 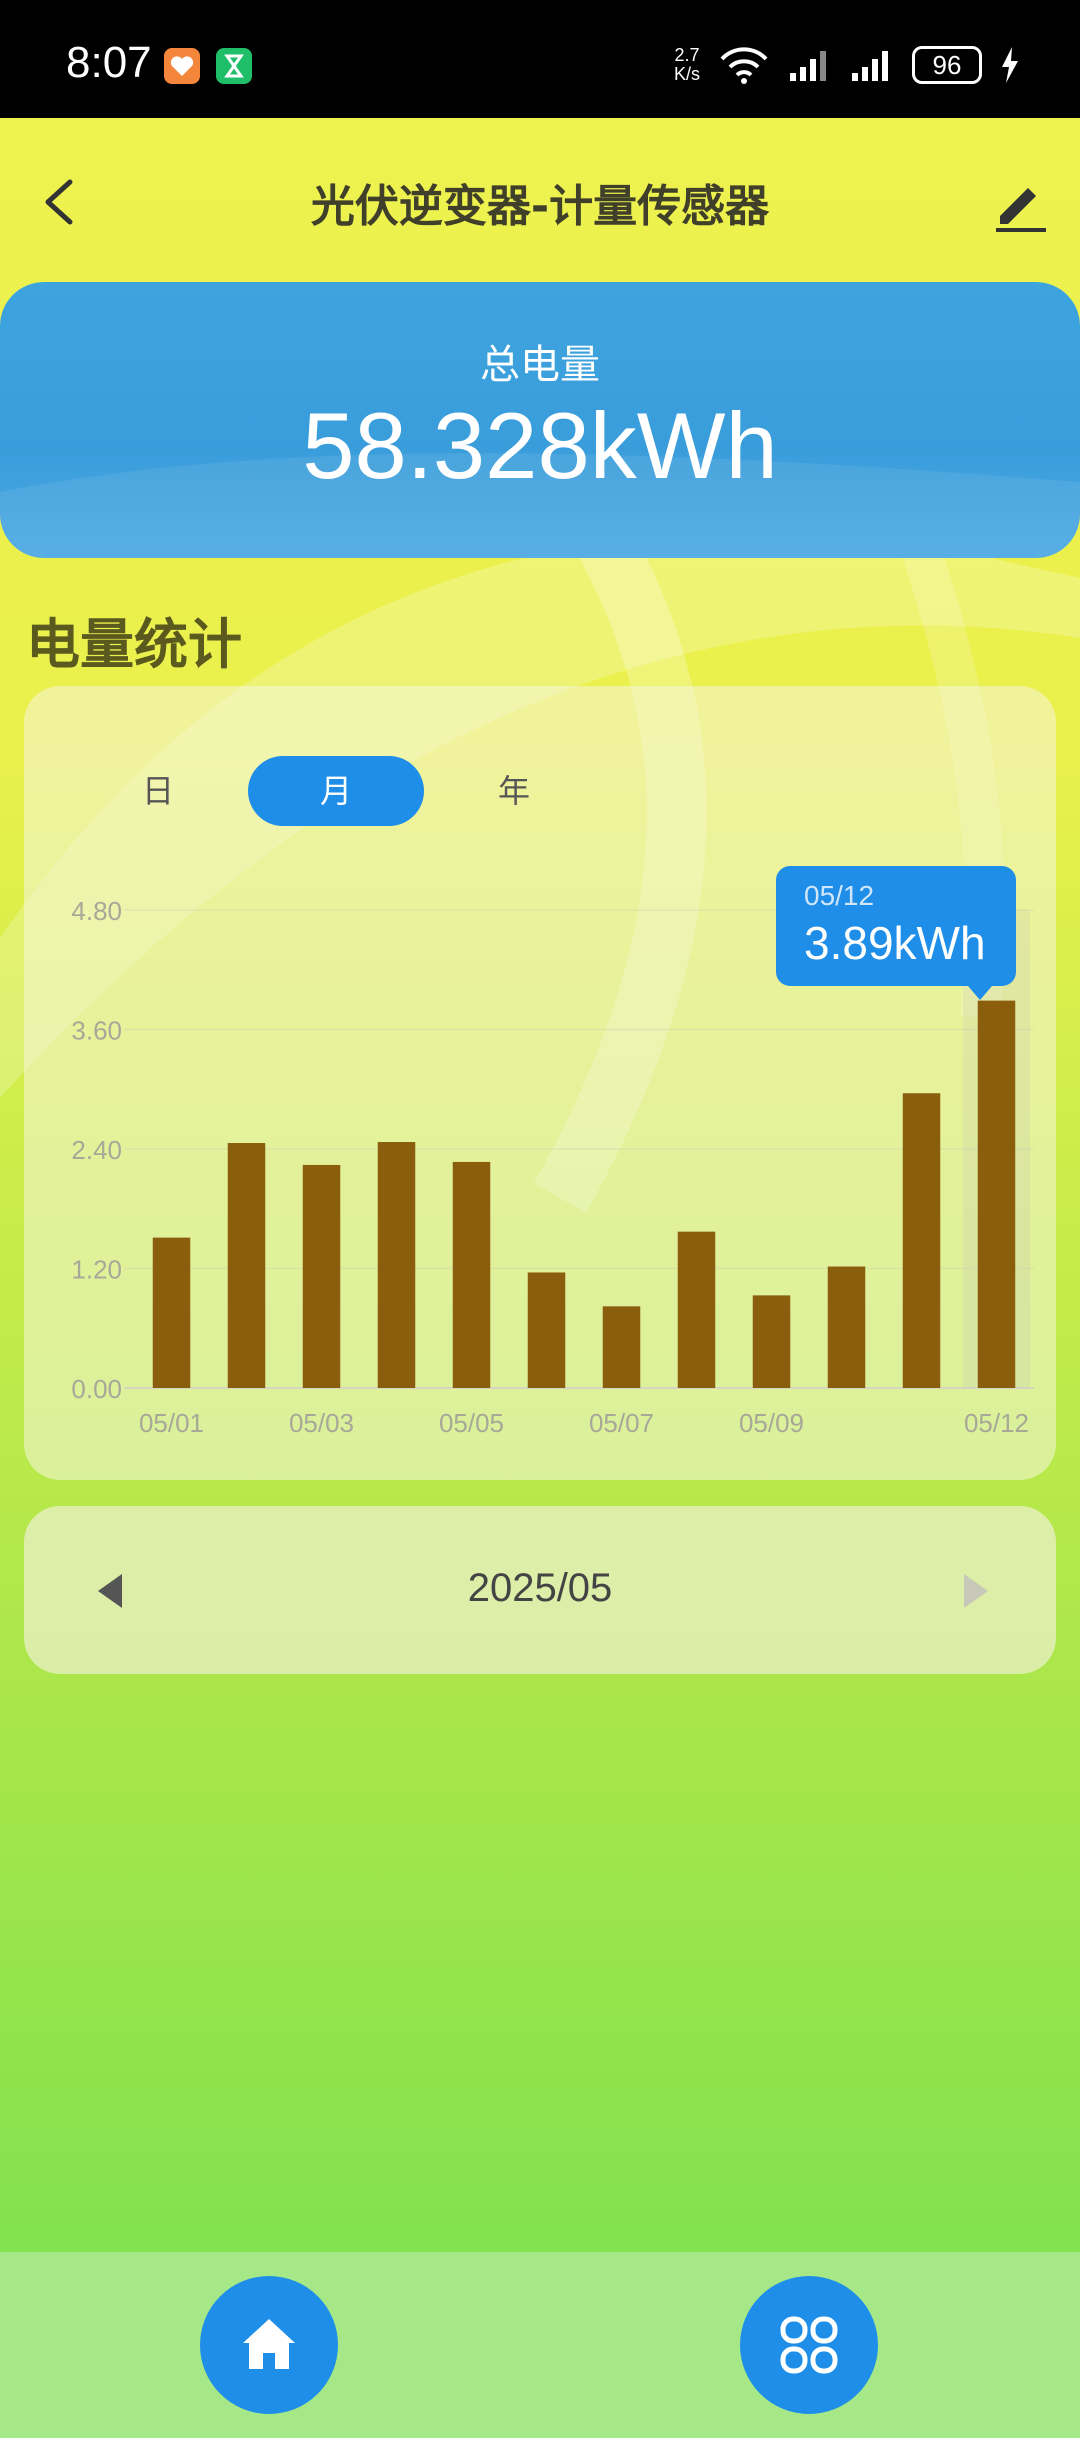 I want to click on chart-tooltip: 05/12 3.89kWh, so click(x=896, y=933).